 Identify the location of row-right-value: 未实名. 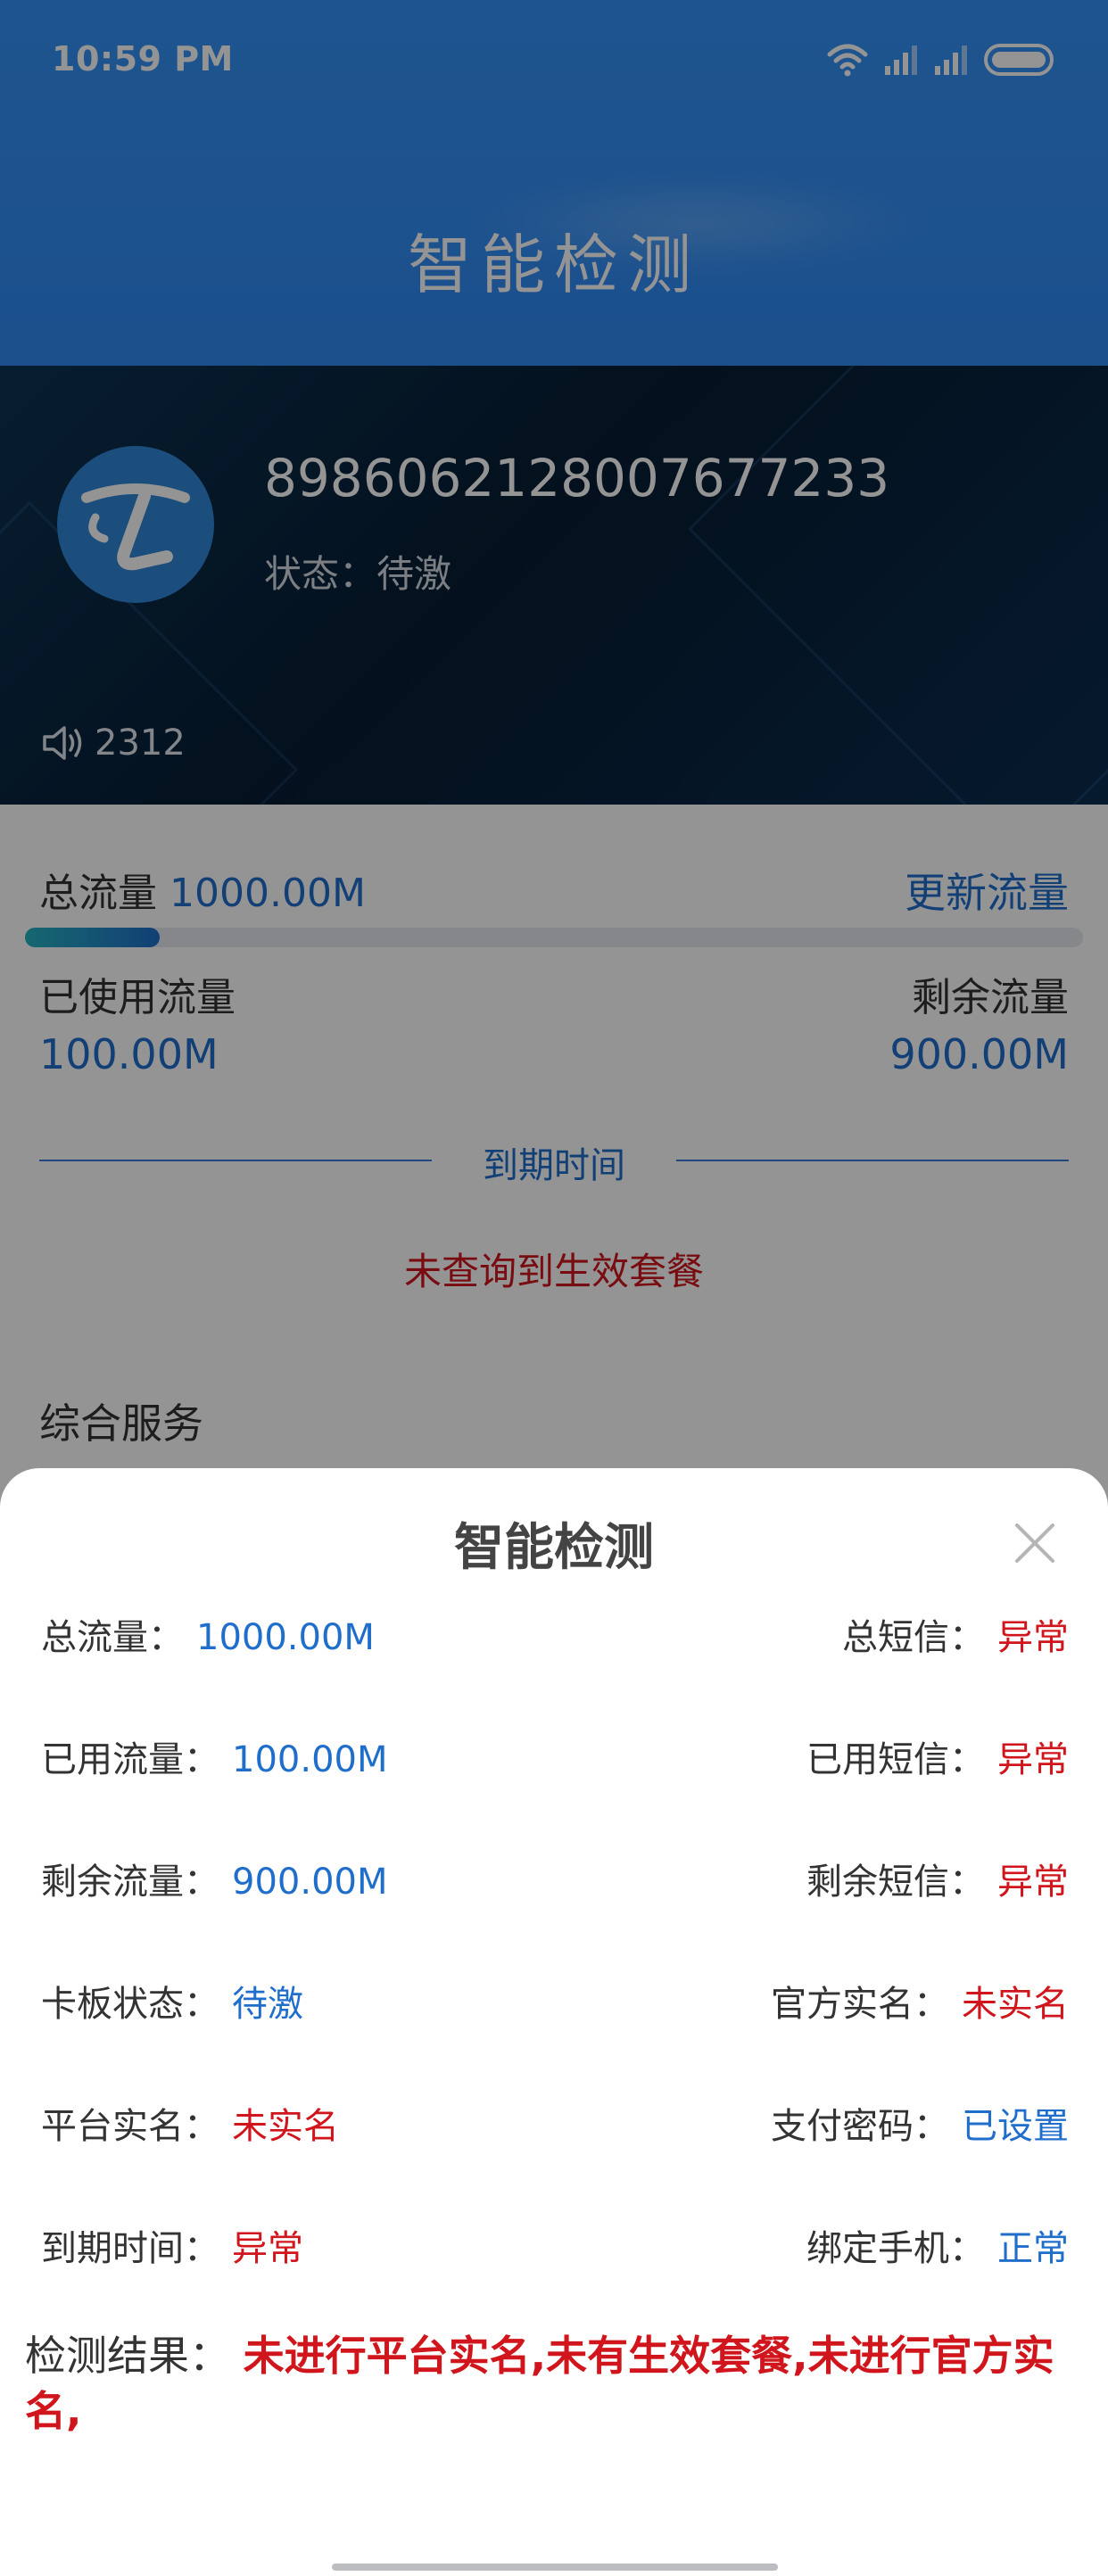
(1015, 2004).